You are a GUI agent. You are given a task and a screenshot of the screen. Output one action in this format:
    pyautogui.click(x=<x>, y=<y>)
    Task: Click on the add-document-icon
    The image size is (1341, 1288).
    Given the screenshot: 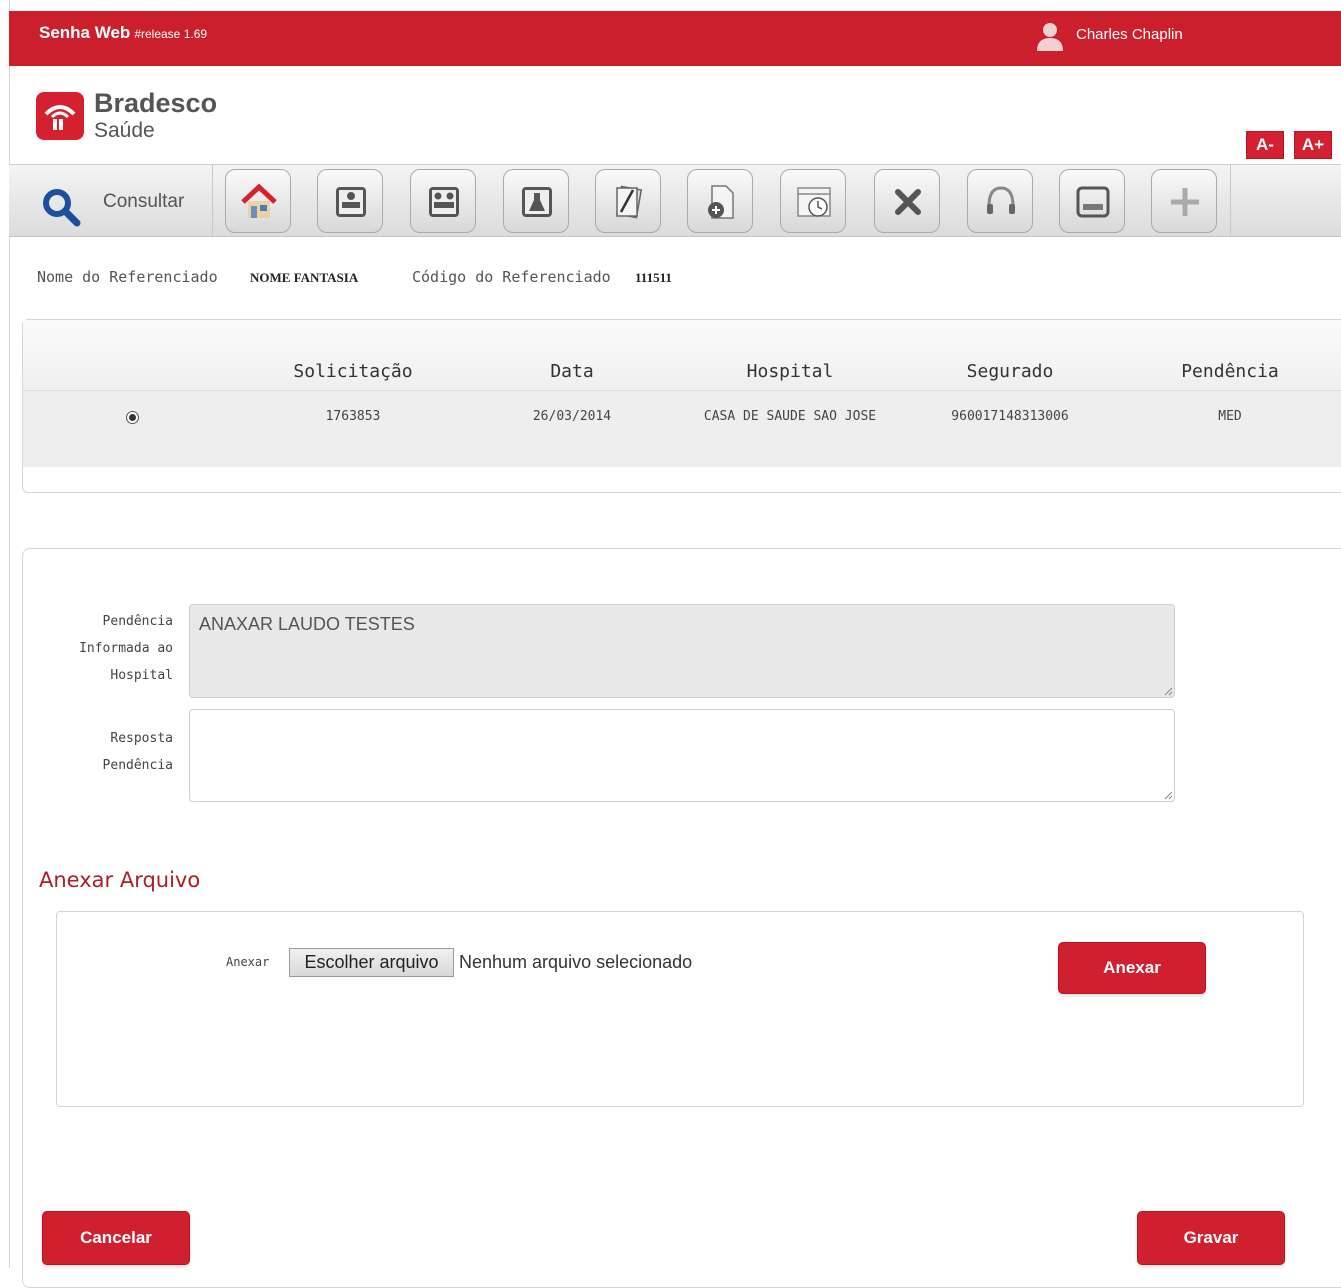 What is the action you would take?
    pyautogui.click(x=721, y=202)
    